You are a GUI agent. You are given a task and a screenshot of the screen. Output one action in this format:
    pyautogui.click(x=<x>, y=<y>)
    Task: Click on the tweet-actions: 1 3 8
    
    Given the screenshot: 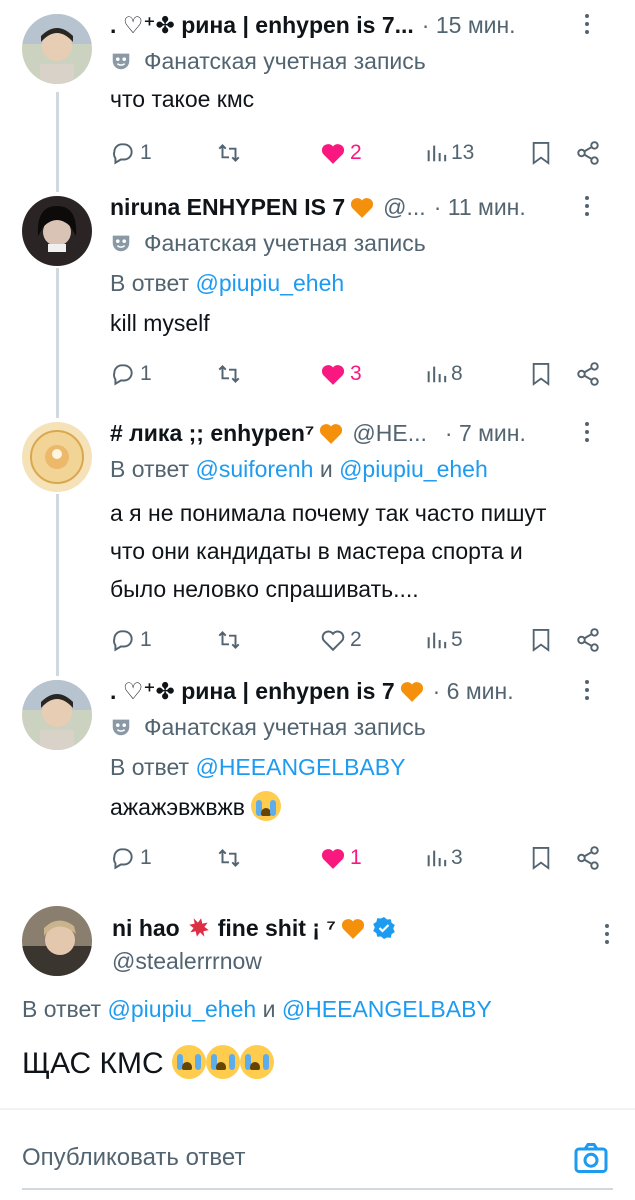 What is the action you would take?
    pyautogui.click(x=362, y=374)
    